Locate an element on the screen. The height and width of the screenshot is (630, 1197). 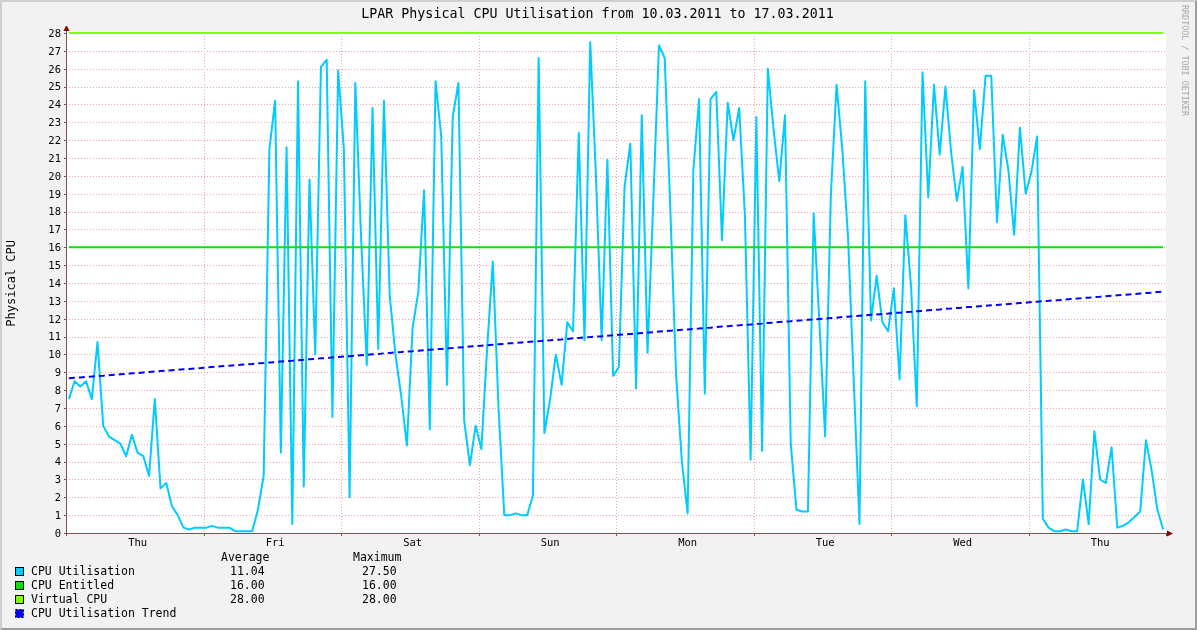
y-tick-label: 5 is located at coordinates (57, 443).